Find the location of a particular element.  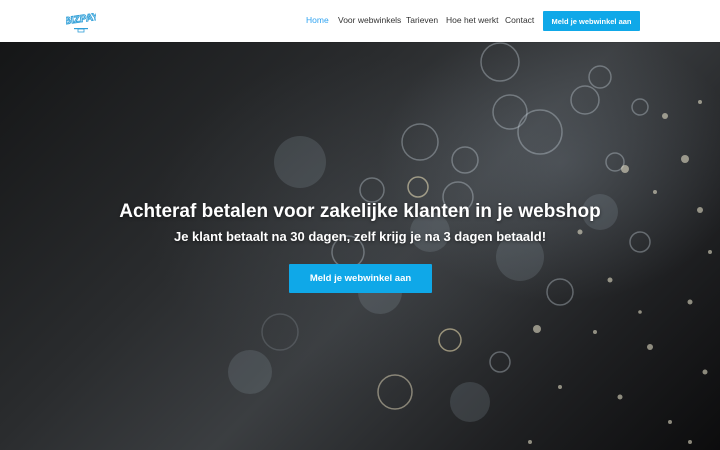

svg-text: BIZPAY is located at coordinates (81, 20).